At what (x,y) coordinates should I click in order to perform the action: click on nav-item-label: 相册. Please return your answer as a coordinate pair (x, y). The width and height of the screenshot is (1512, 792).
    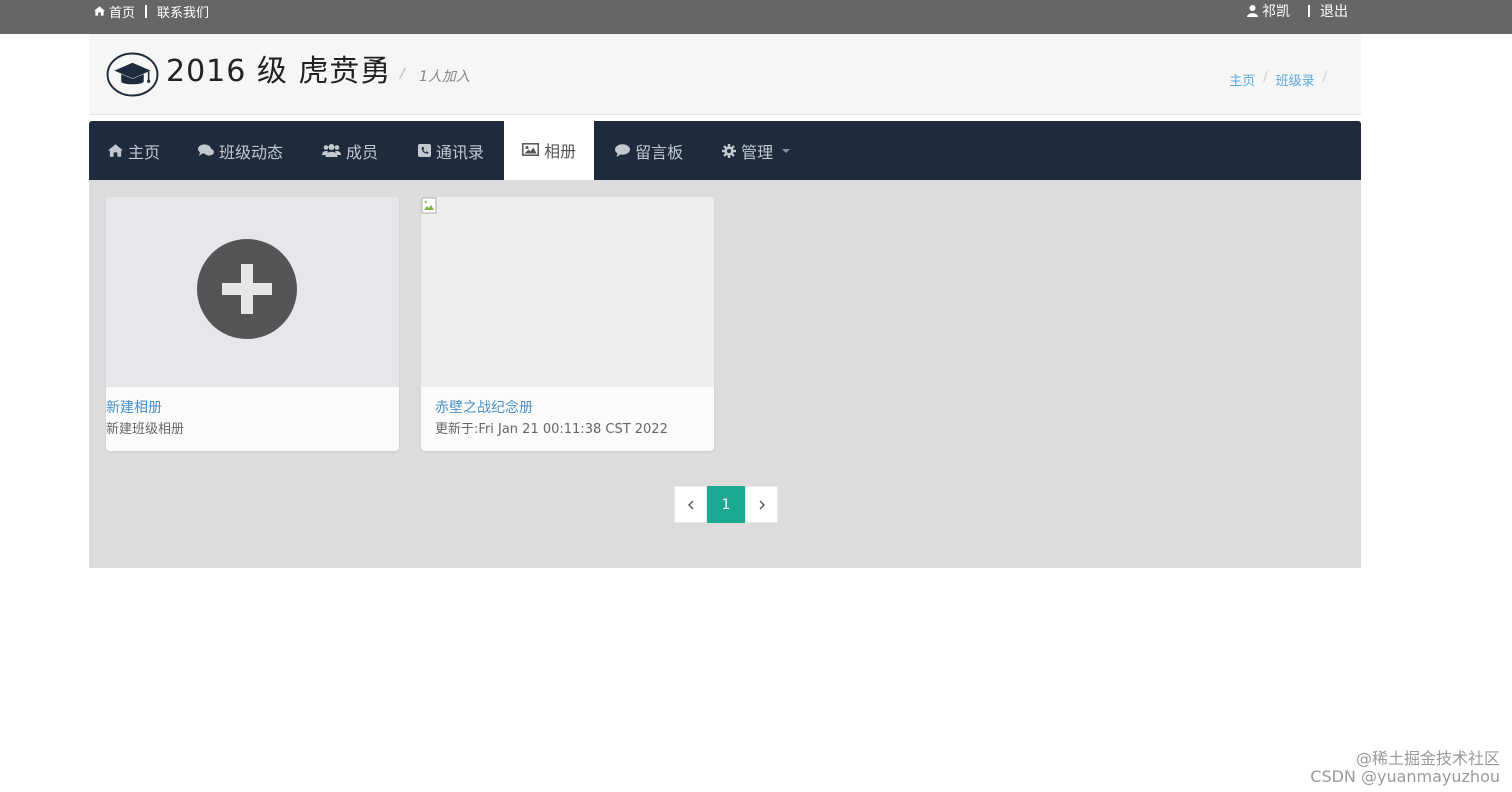
    Looking at the image, I should click on (560, 151).